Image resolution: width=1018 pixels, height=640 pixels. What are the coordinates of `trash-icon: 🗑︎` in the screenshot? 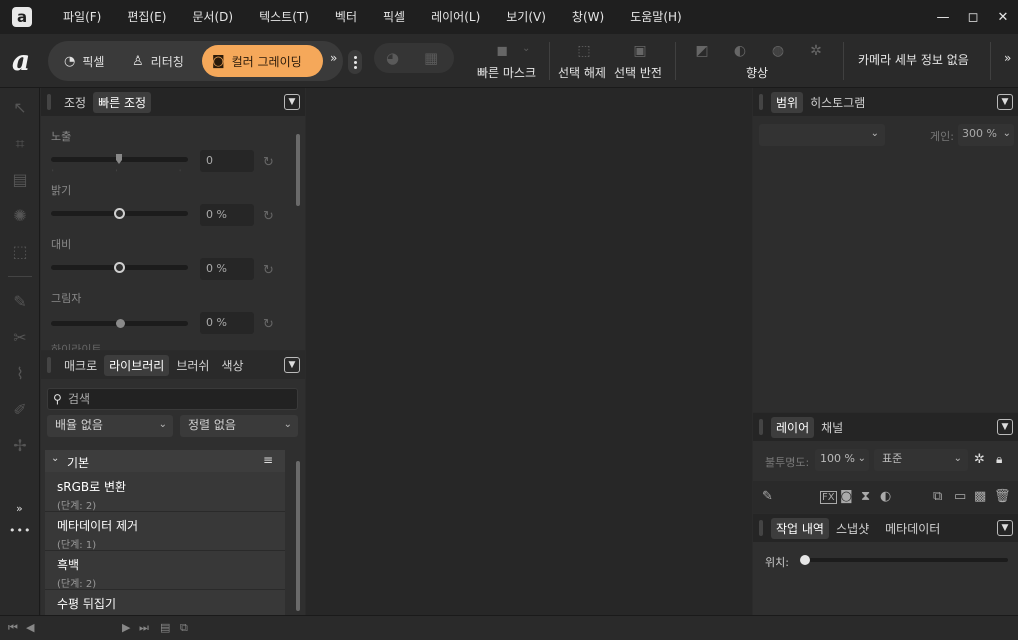 It's located at (1002, 496).